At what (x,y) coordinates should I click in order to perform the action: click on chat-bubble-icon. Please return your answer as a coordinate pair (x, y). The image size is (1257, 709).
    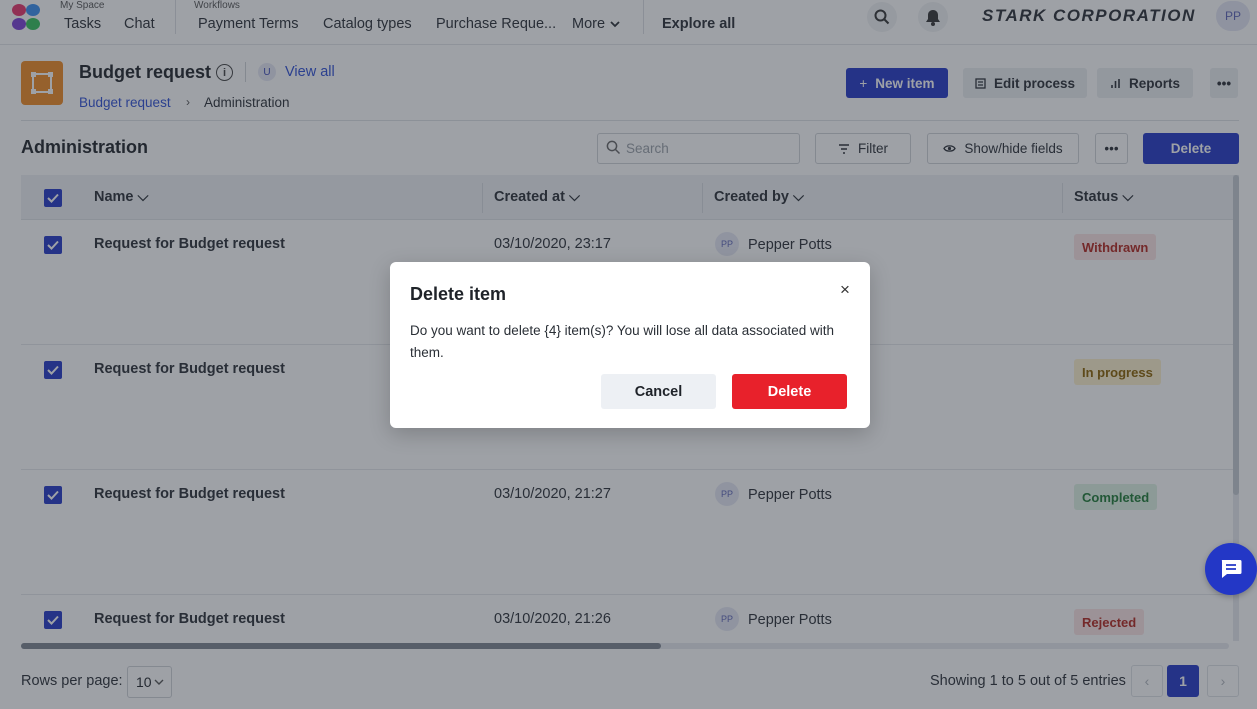
    Looking at the image, I should click on (1231, 569).